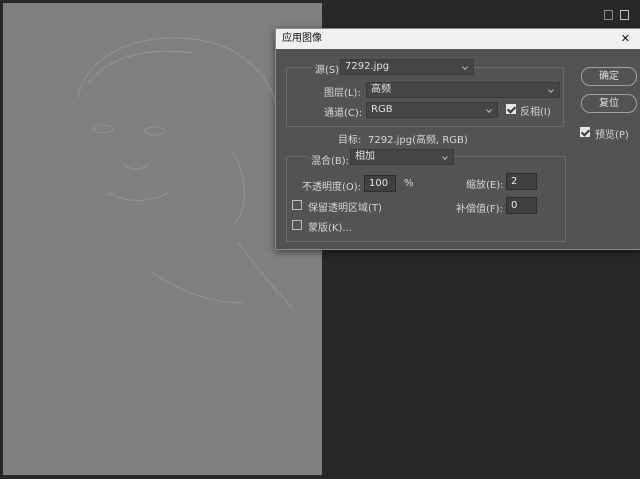 This screenshot has width=640, height=479. Describe the element at coordinates (625, 39) in the screenshot. I see `close-icon: ✕` at that location.